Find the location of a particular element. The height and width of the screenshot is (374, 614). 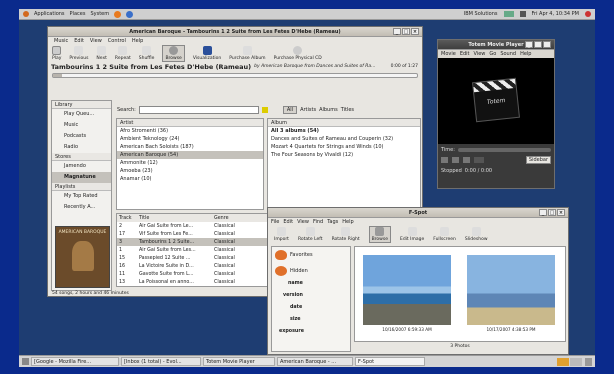

seek-slider is located at coordinates (235, 75).